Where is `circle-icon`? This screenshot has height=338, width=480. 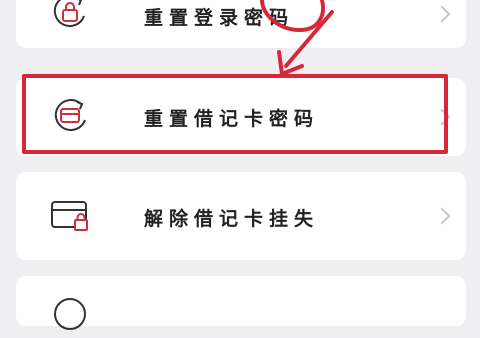
circle-icon is located at coordinates (70, 314).